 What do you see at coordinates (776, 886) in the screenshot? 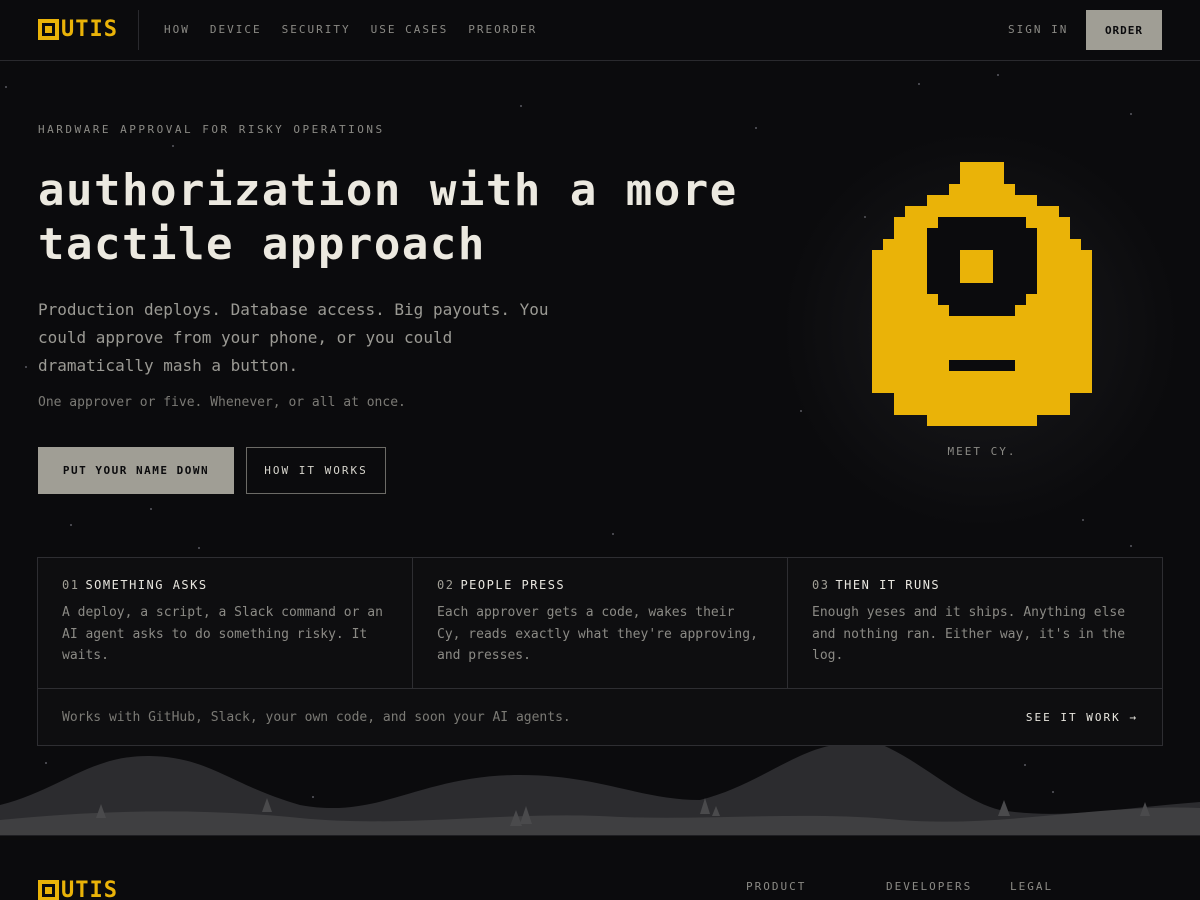
I see `footer-heading-product: PRODUCT` at bounding box center [776, 886].